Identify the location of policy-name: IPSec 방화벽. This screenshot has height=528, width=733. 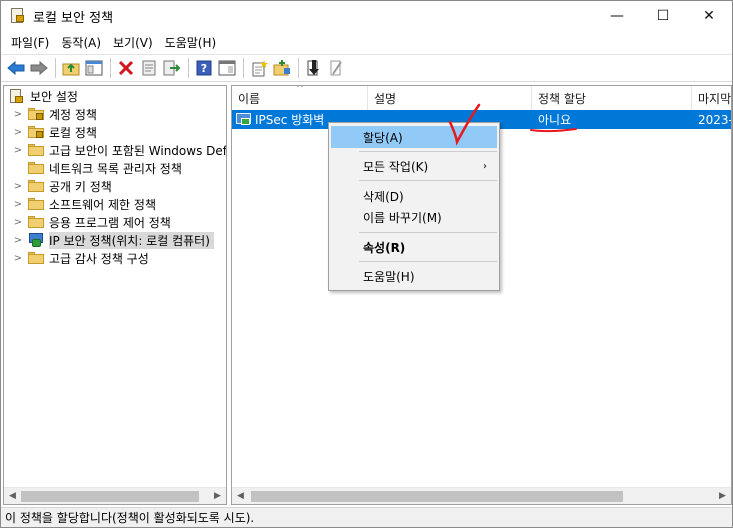
(290, 120).